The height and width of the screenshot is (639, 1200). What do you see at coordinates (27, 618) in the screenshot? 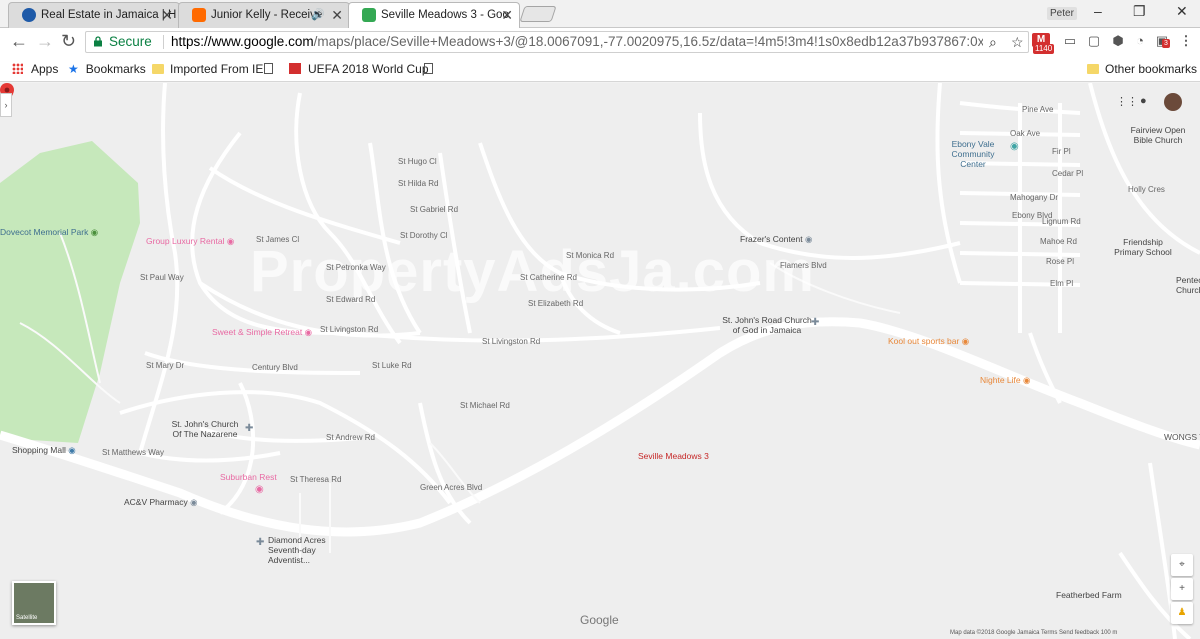
I see `satellite-label: Satellite` at bounding box center [27, 618].